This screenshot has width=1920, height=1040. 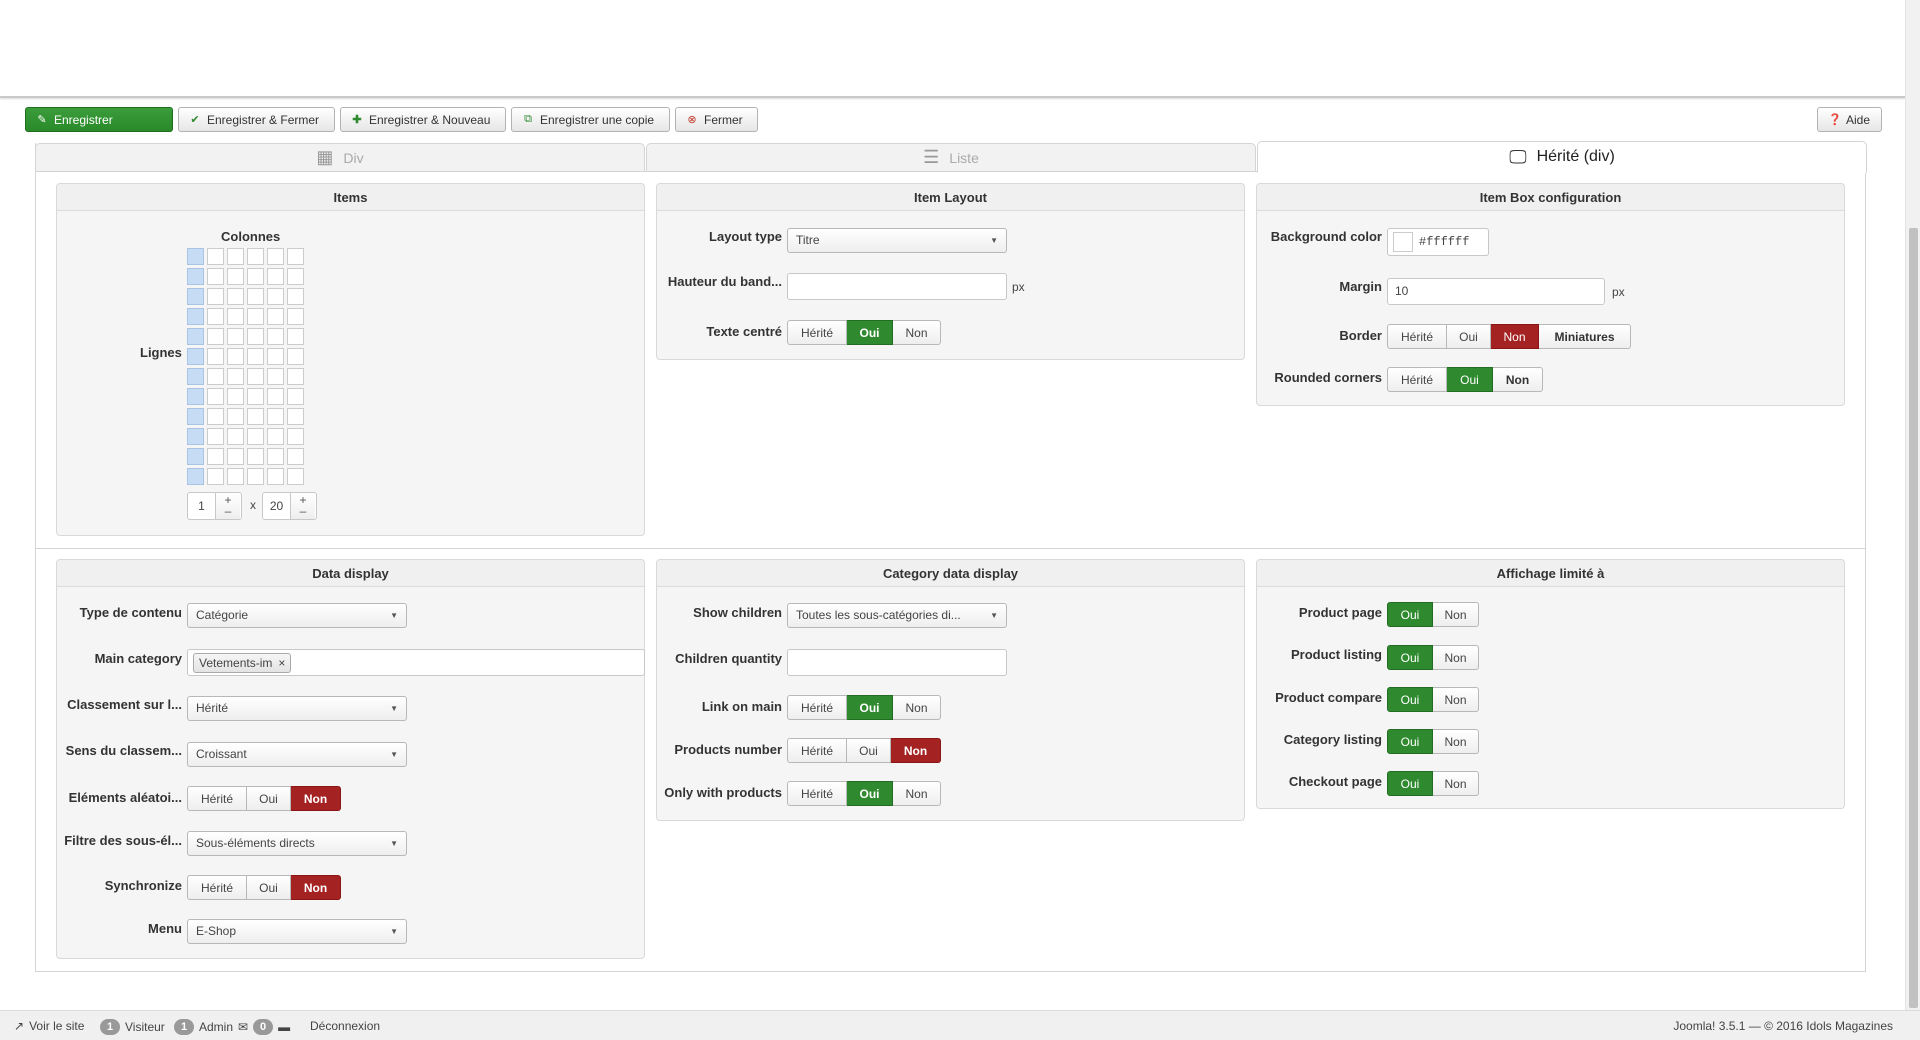 I want to click on columns-plus-minus: + –, so click(x=228, y=506).